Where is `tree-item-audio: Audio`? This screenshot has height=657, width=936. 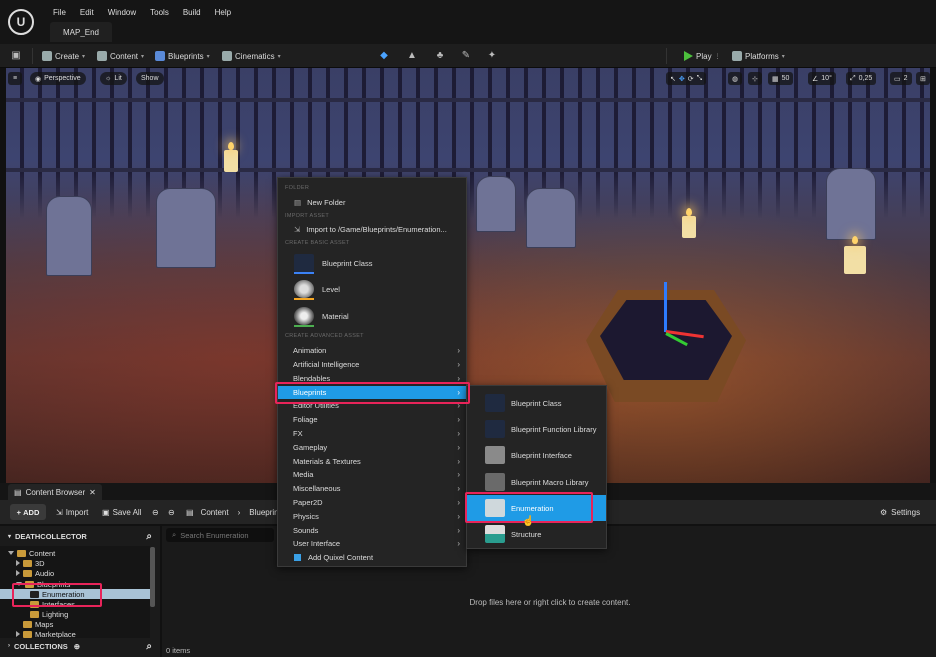 tree-item-audio: Audio is located at coordinates (75, 573).